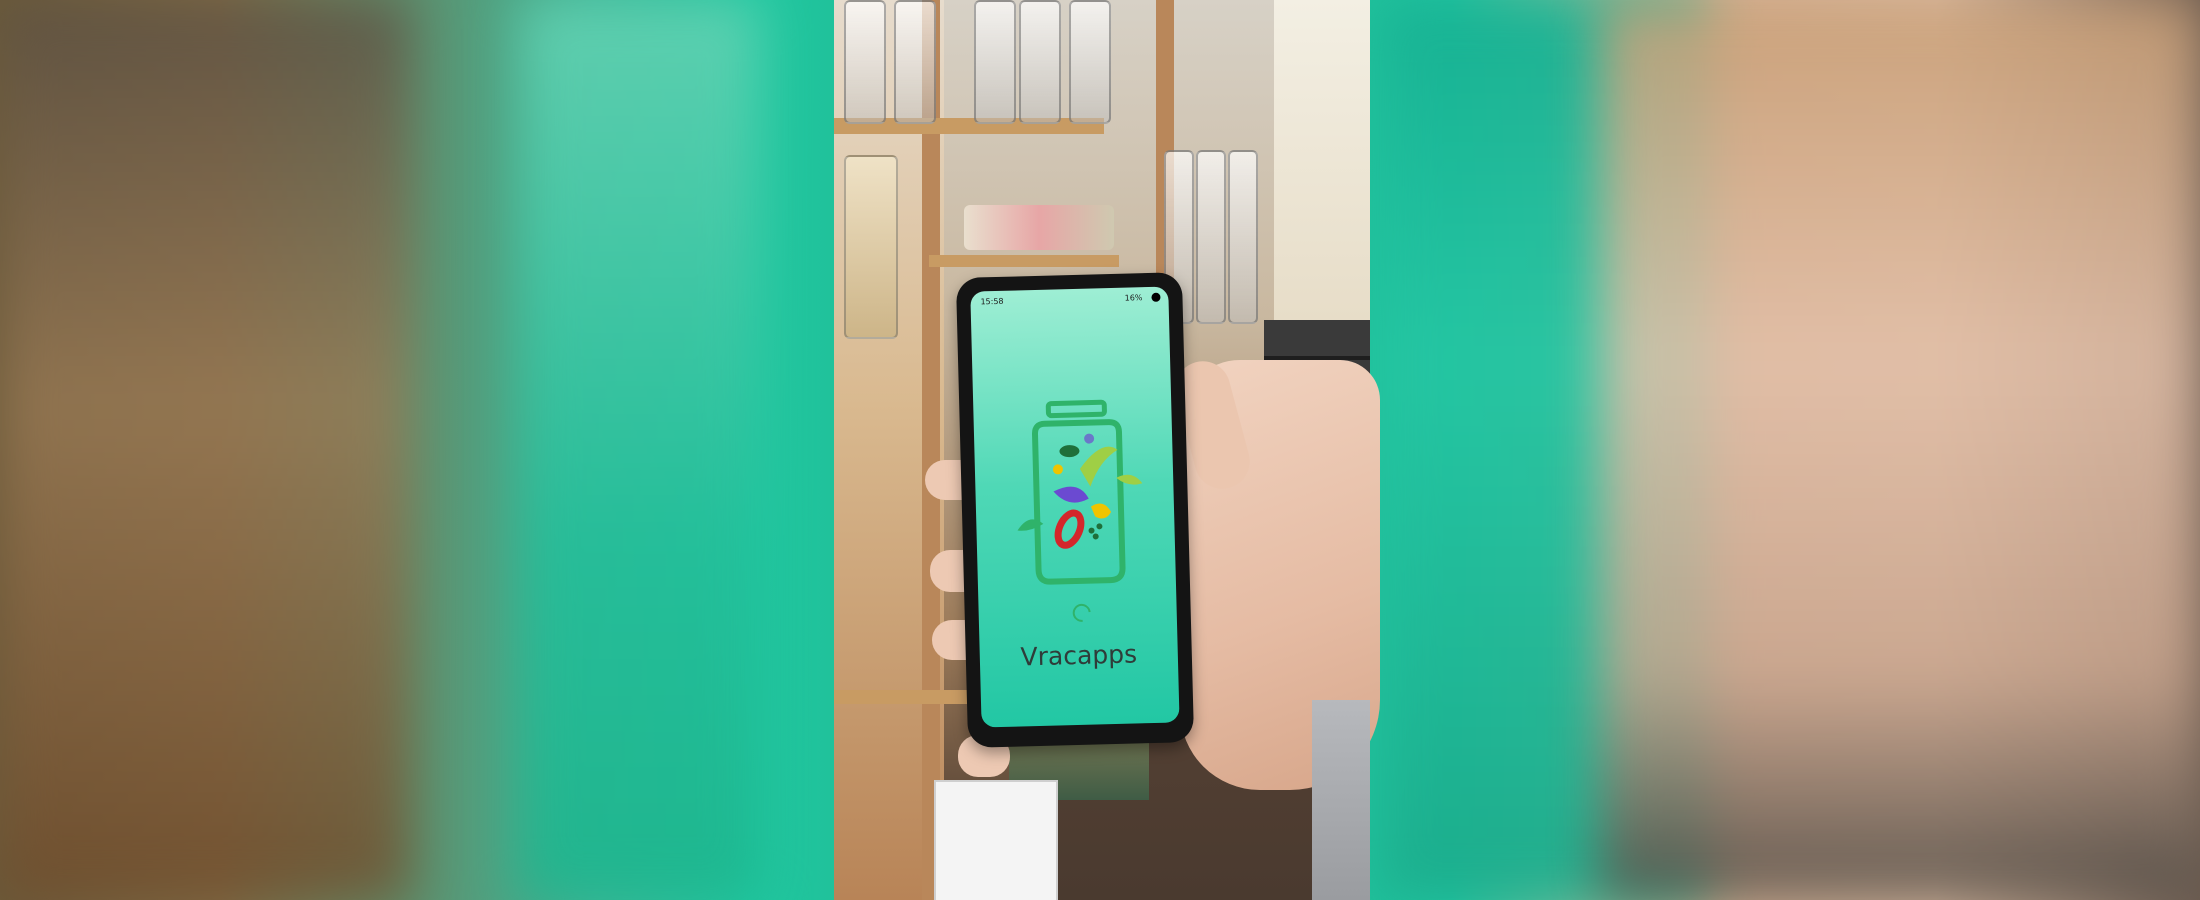 The height and width of the screenshot is (900, 2200). Describe the element at coordinates (992, 301) in the screenshot. I see `status-time: 15:58` at that location.